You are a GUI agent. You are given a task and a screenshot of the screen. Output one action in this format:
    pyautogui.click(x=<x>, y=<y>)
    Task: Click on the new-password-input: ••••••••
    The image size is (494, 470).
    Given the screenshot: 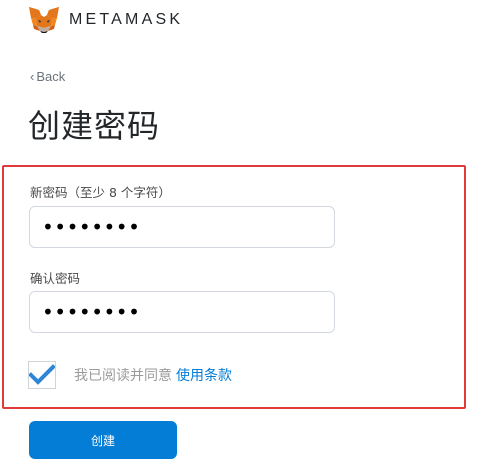 What is the action you would take?
    pyautogui.click(x=182, y=227)
    